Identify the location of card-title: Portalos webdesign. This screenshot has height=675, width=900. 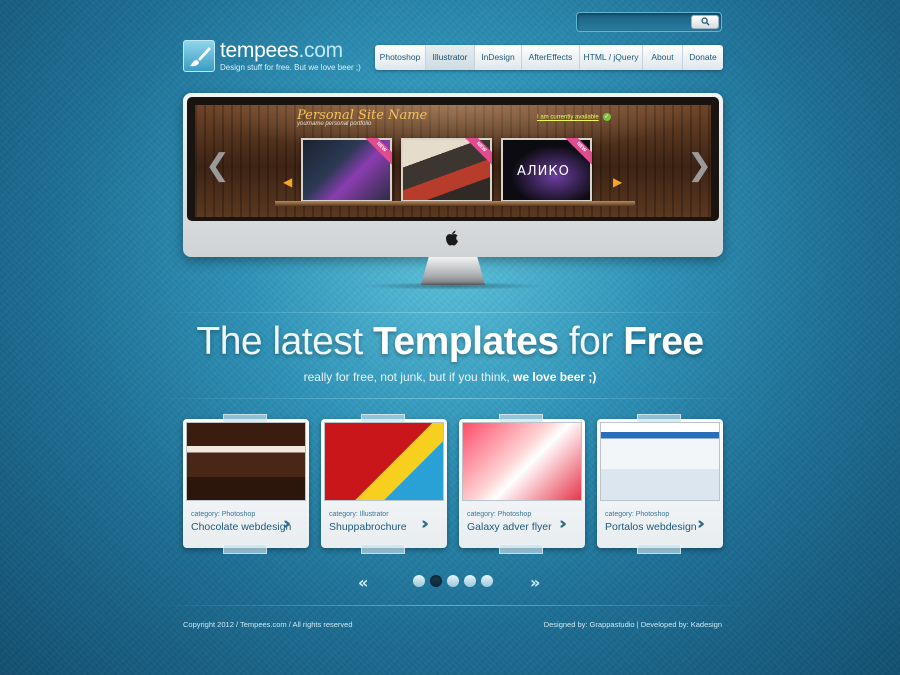
(651, 527).